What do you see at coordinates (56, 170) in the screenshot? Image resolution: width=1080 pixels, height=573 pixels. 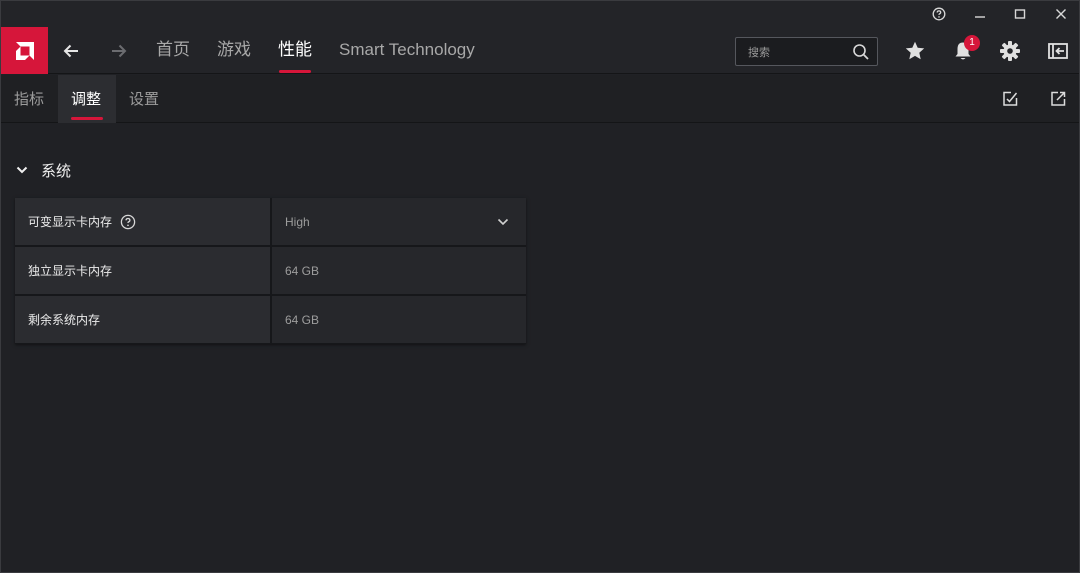 I see `section-title: 系统` at bounding box center [56, 170].